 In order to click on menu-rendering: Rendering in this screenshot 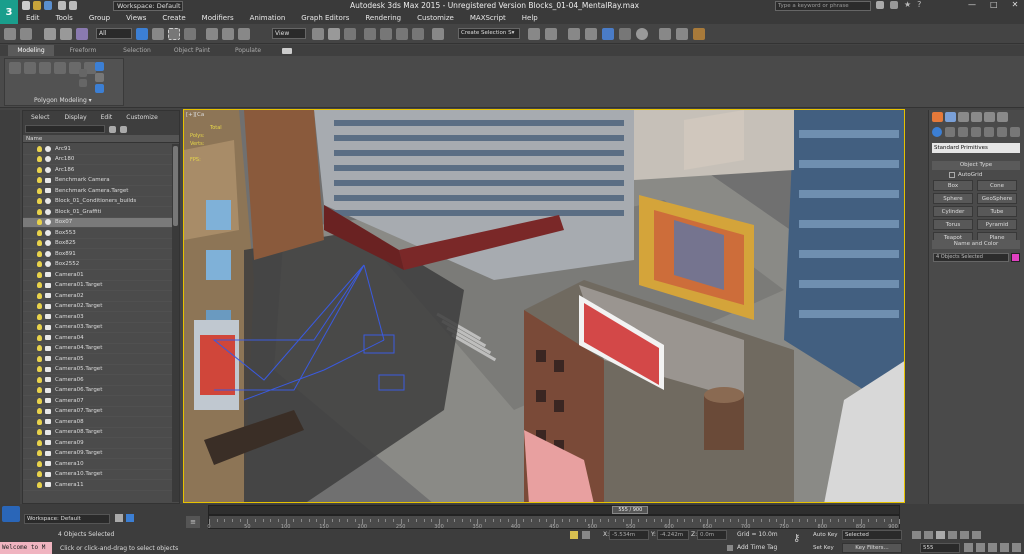, I will do `click(383, 18)`.